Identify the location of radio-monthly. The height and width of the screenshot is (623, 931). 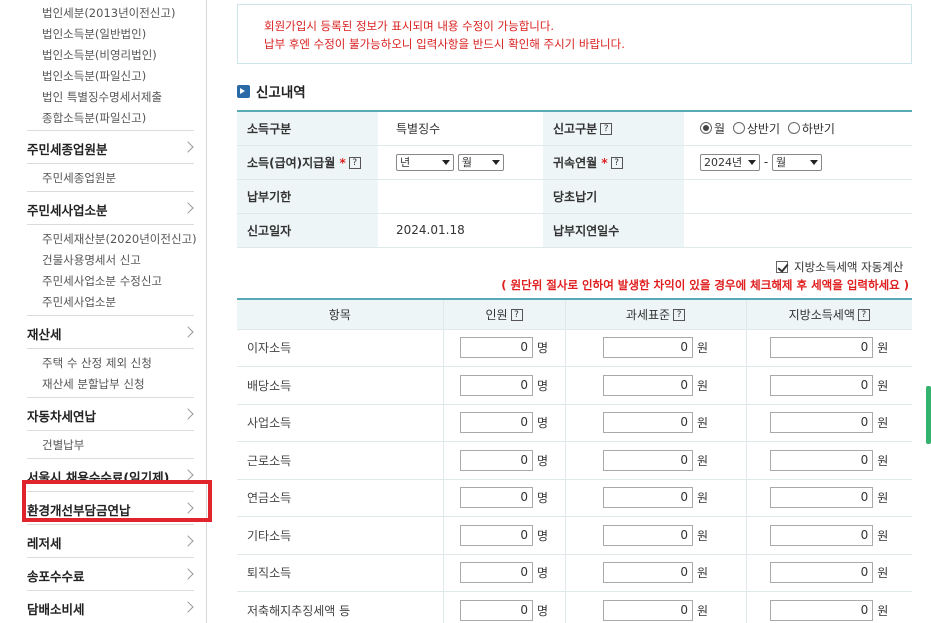
(706, 128).